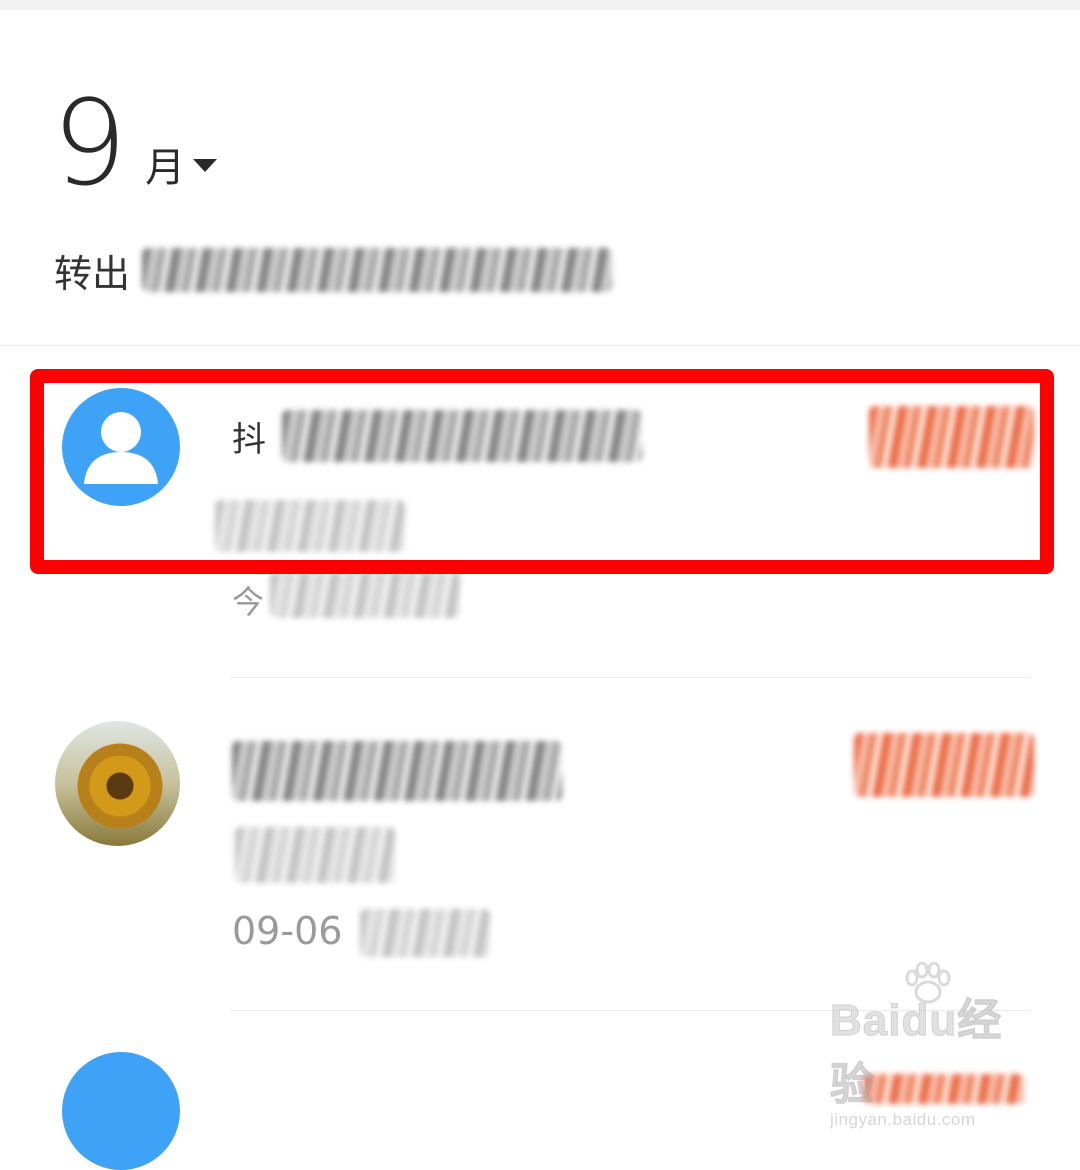  I want to click on monthly-summary: 转出, so click(333, 270).